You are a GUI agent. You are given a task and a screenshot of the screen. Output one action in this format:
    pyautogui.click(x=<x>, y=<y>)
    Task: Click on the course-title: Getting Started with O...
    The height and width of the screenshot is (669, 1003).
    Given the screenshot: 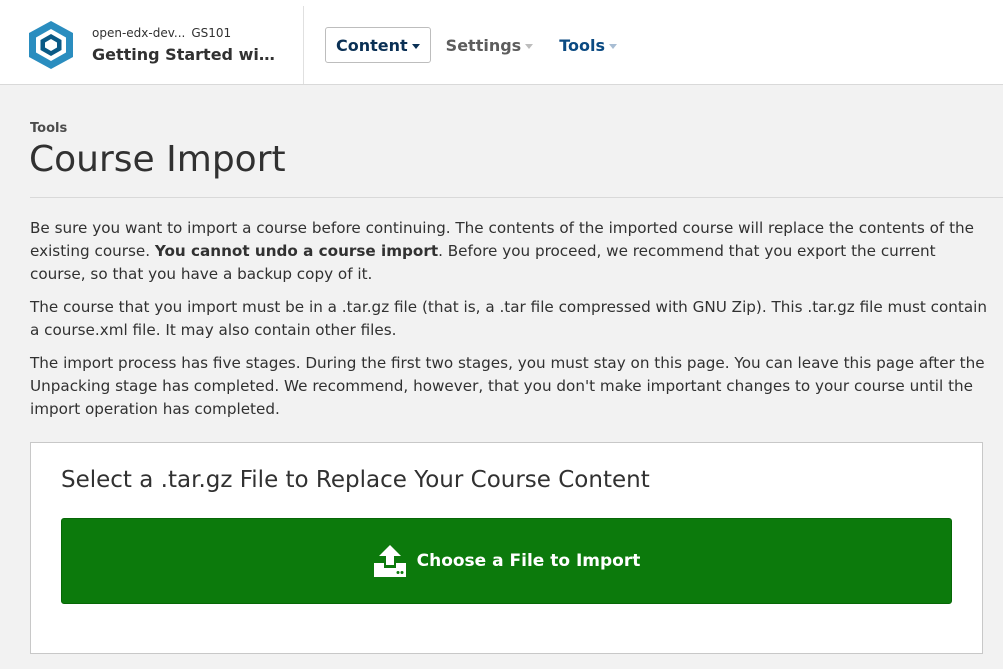 What is the action you would take?
    pyautogui.click(x=187, y=54)
    